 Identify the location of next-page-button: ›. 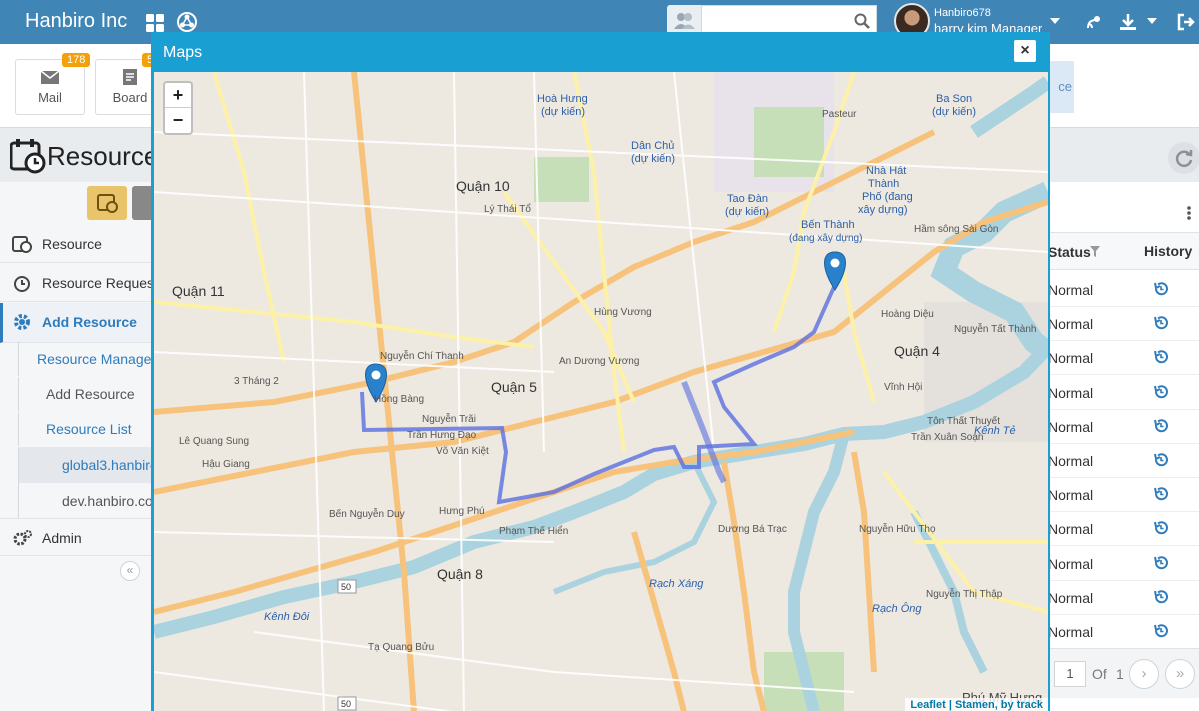
(1144, 674).